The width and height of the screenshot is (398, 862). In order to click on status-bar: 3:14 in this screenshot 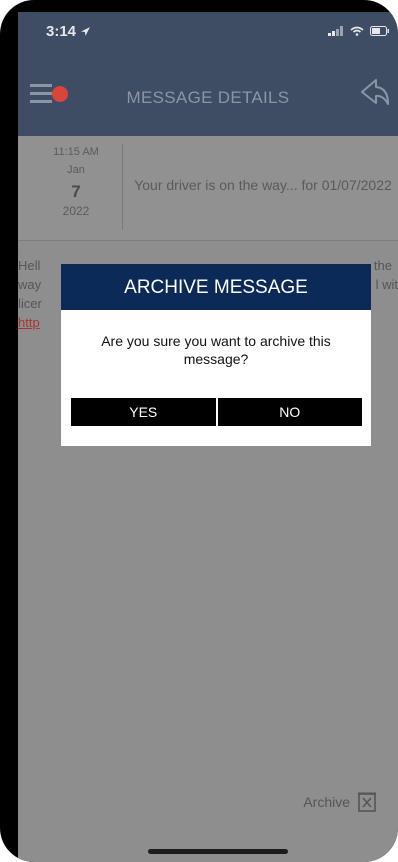, I will do `click(208, 34)`.